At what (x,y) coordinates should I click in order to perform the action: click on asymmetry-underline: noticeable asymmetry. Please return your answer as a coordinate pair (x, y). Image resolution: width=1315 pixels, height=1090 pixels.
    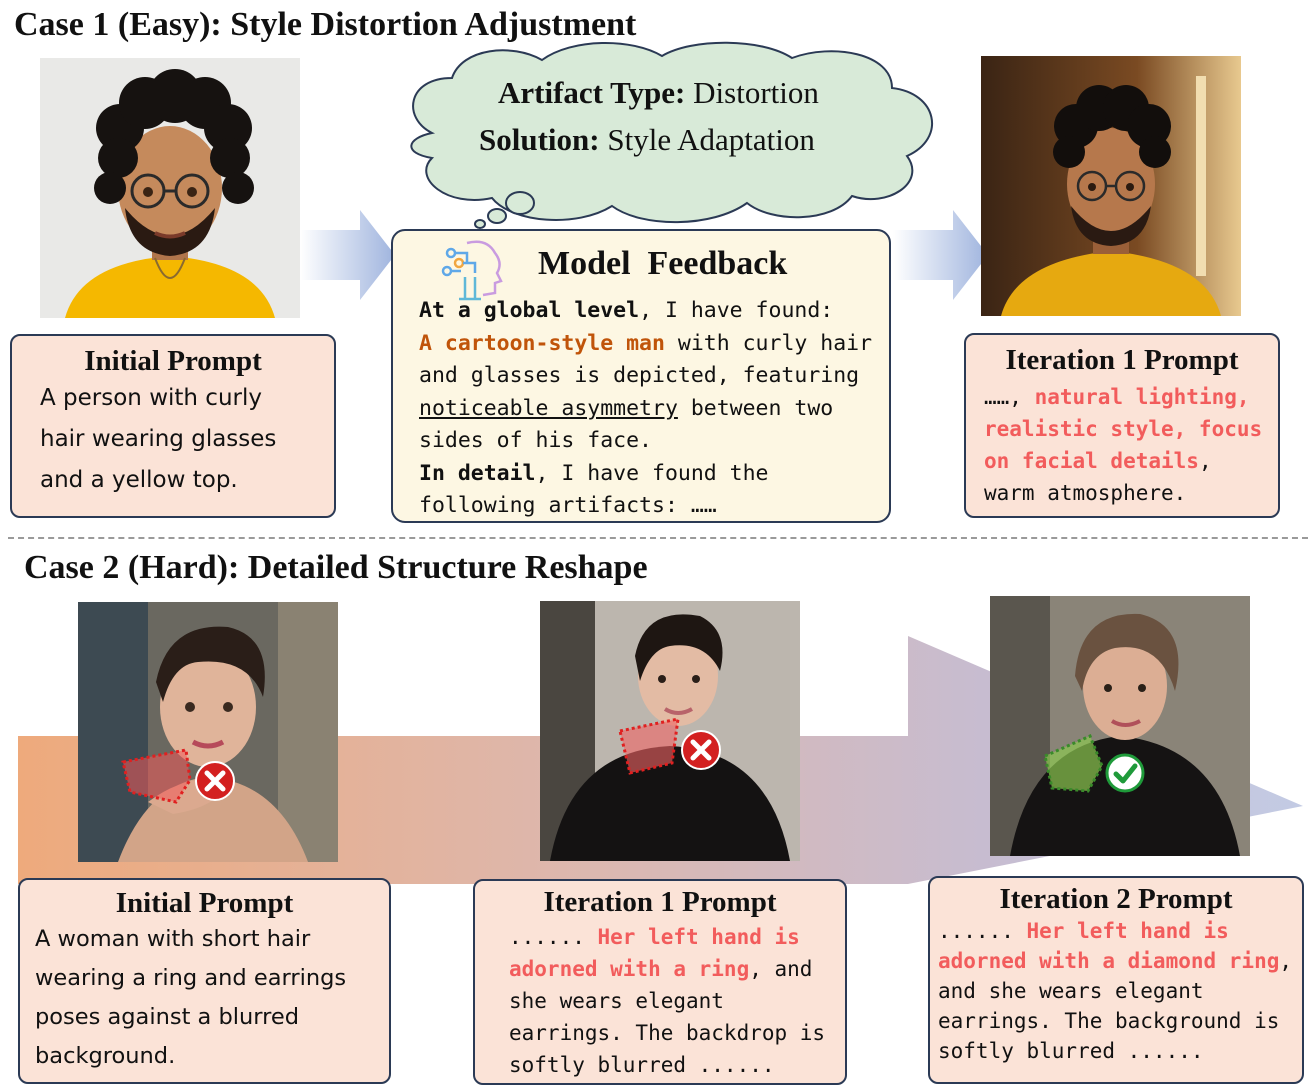
    Looking at the image, I should click on (548, 408).